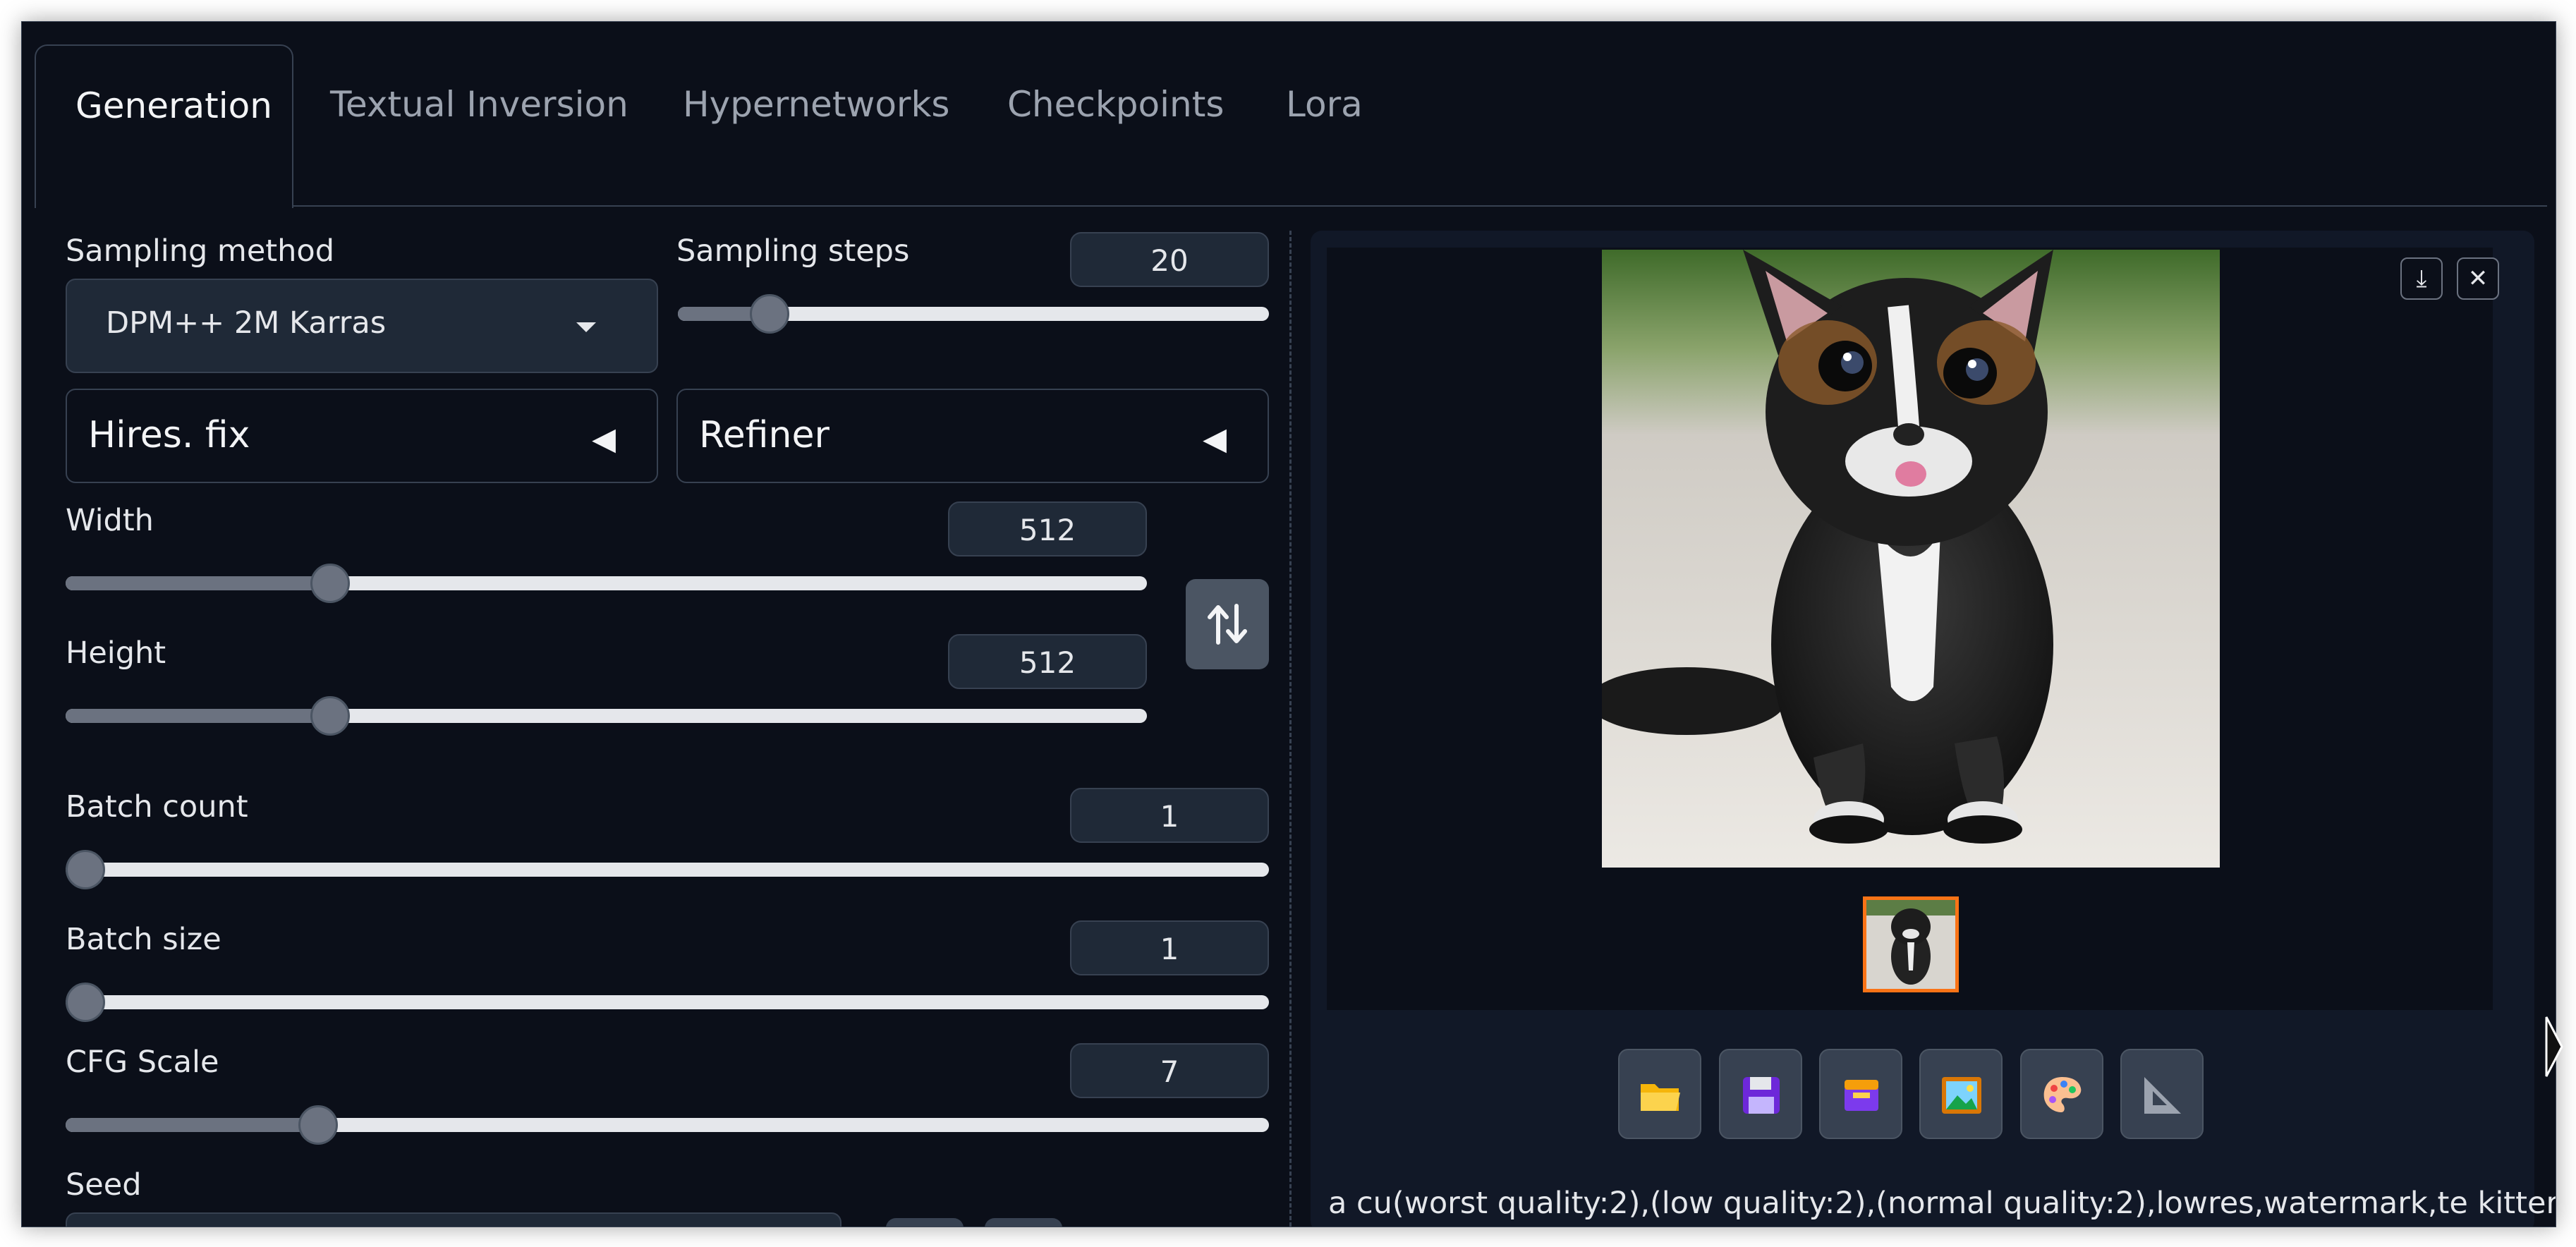 The height and width of the screenshot is (1247, 2576). Describe the element at coordinates (1324, 105) in the screenshot. I see `tab-lora: Lora` at that location.